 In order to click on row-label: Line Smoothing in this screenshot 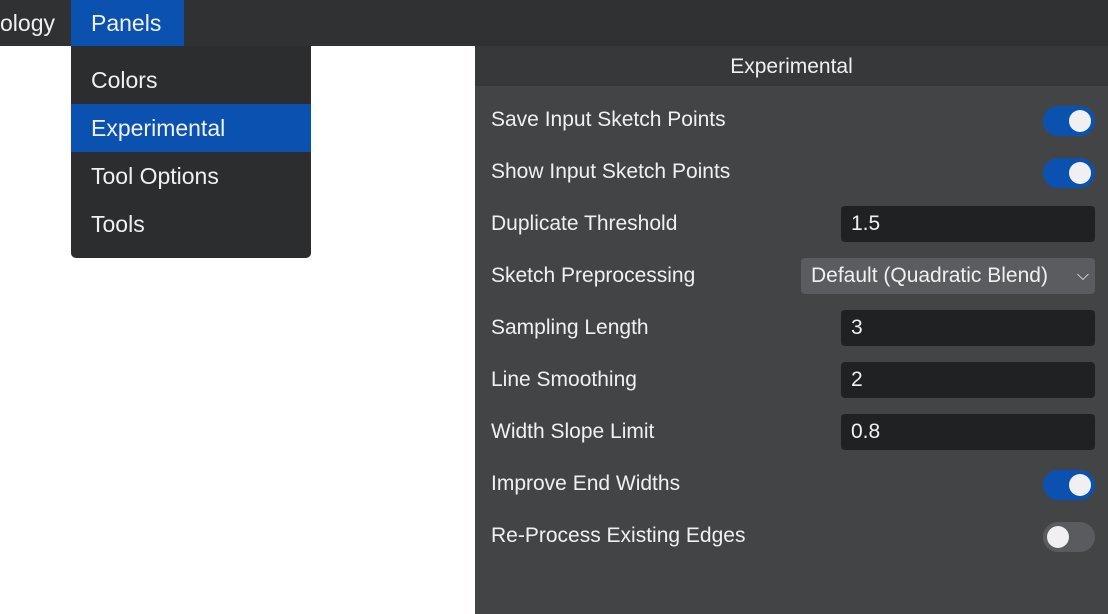, I will do `click(564, 379)`.